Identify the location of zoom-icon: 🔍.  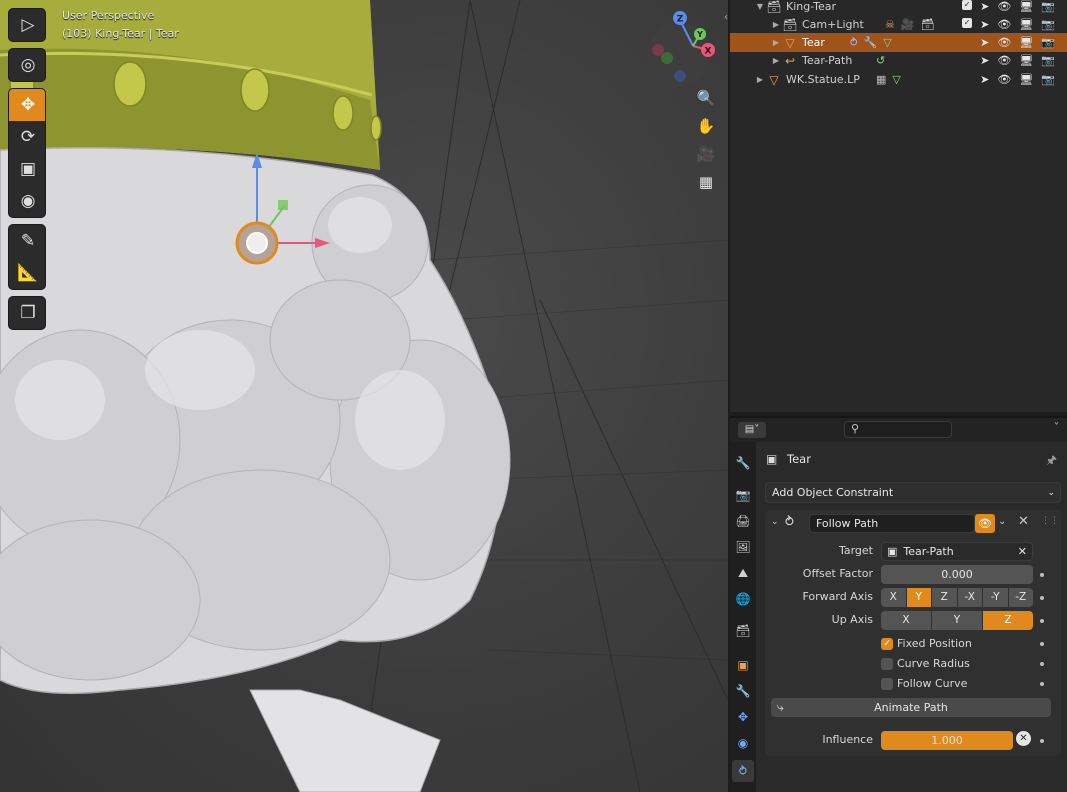
(706, 98).